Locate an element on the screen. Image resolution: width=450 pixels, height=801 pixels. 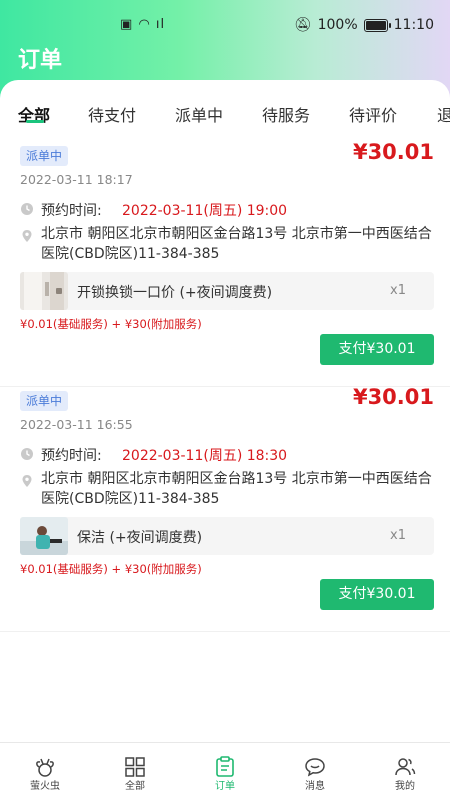
tab-refund: 退 is located at coordinates (443, 114).